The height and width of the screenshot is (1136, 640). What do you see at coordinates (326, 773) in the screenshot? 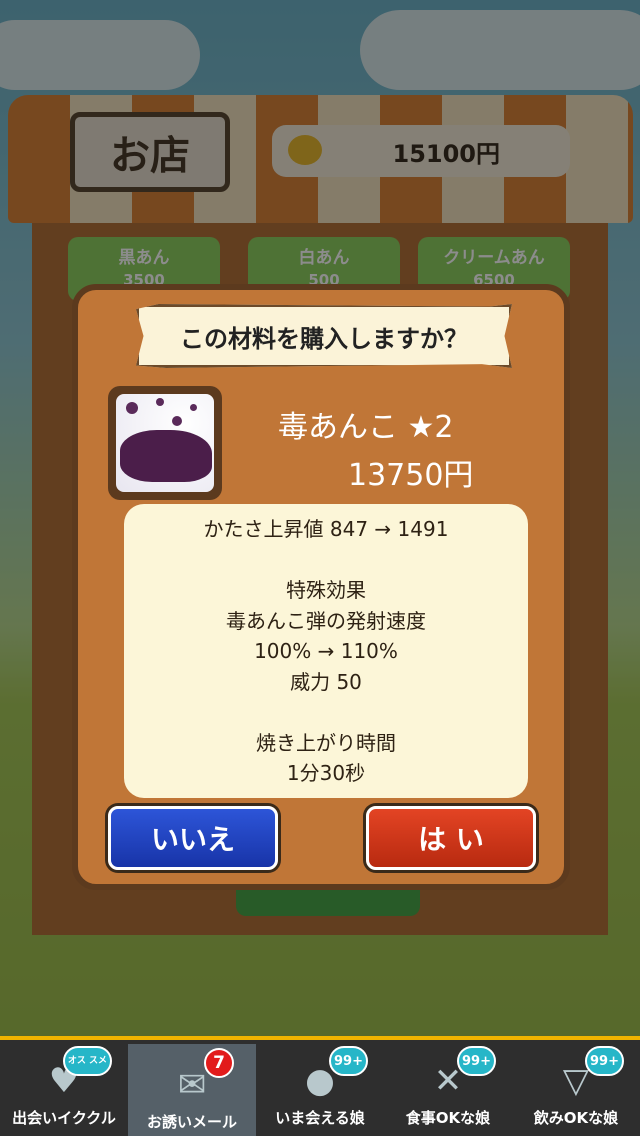
I see `info-line: 1分30秒` at bounding box center [326, 773].